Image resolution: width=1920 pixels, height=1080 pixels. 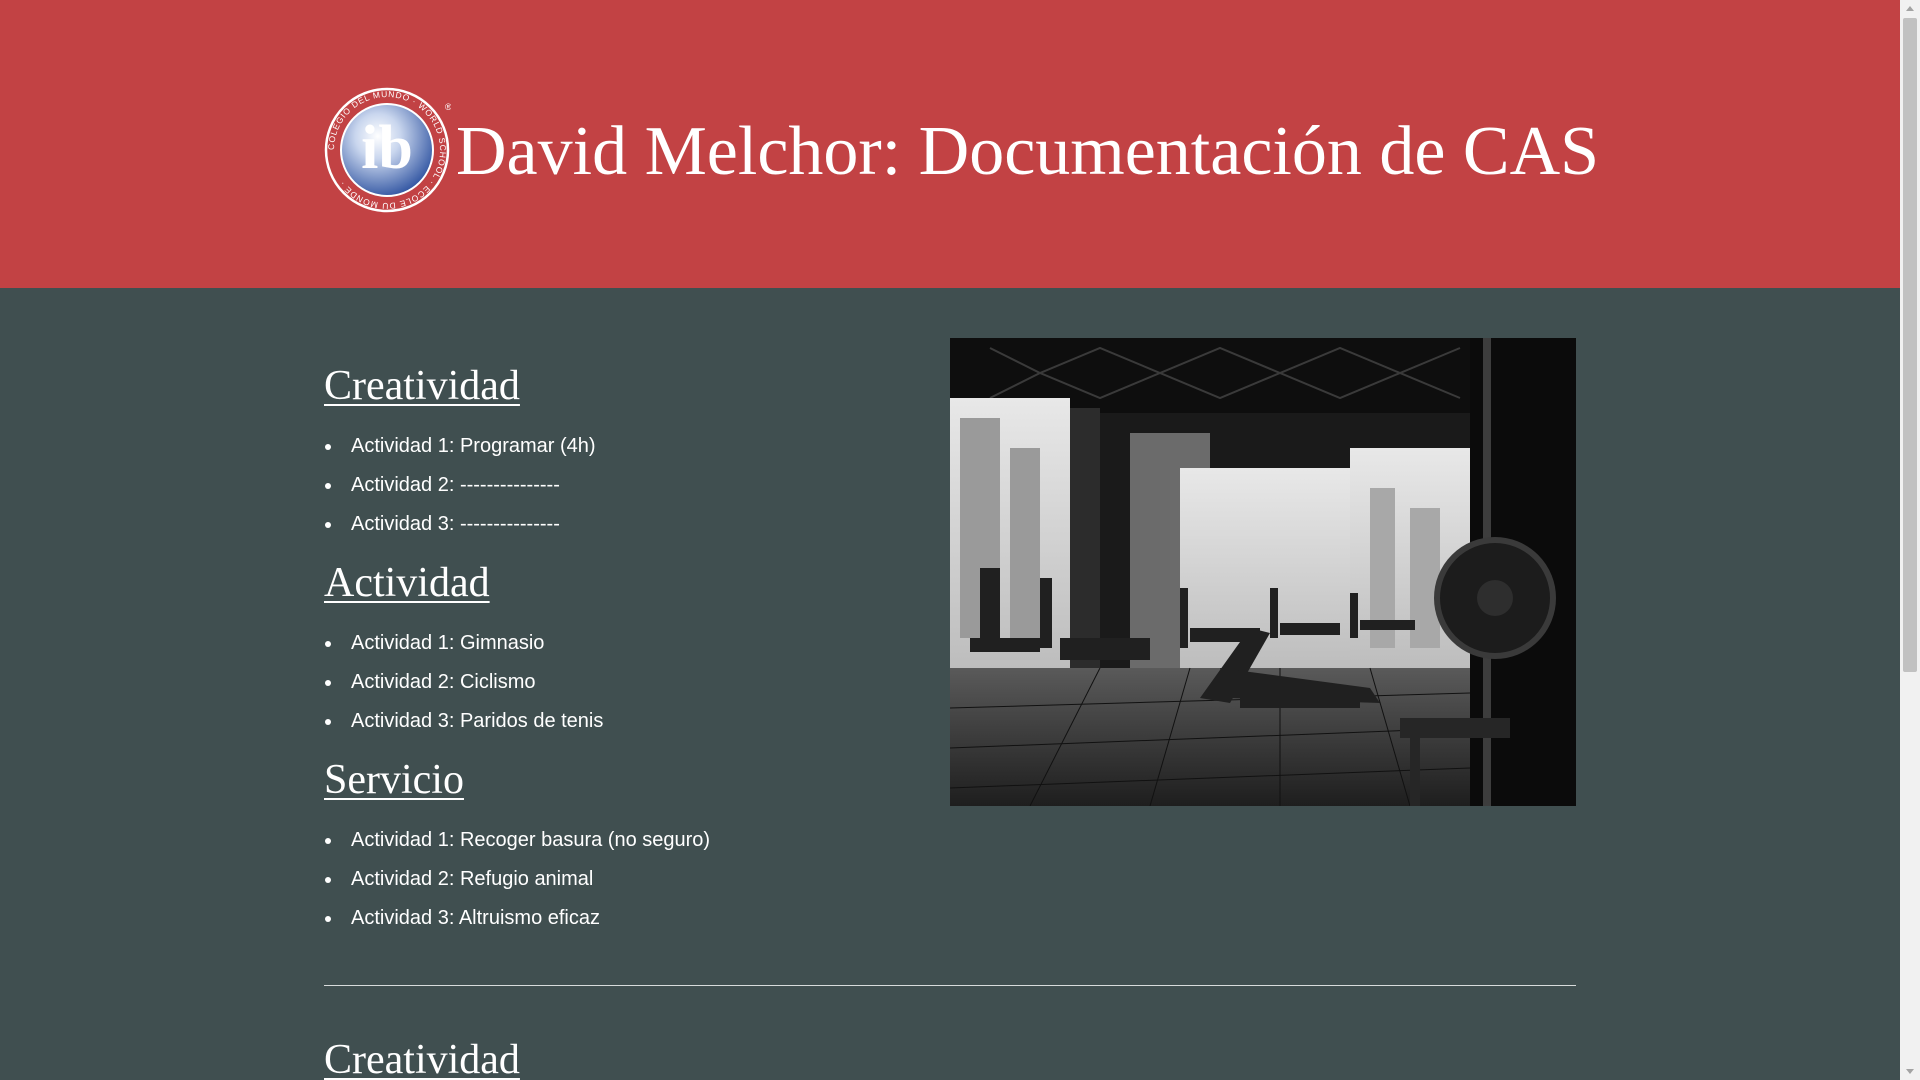 I want to click on section-heading-creatividad-2: Creatividad, so click(x=422, y=1058).